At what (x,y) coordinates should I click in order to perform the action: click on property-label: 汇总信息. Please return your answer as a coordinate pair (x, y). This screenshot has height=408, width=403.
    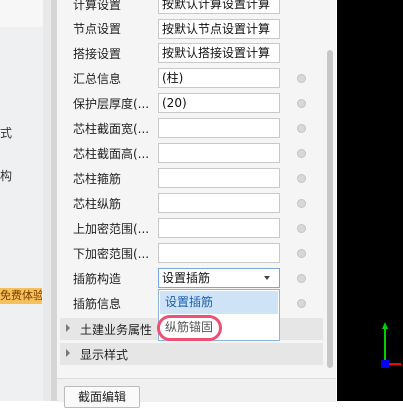
    Looking at the image, I should click on (97, 79).